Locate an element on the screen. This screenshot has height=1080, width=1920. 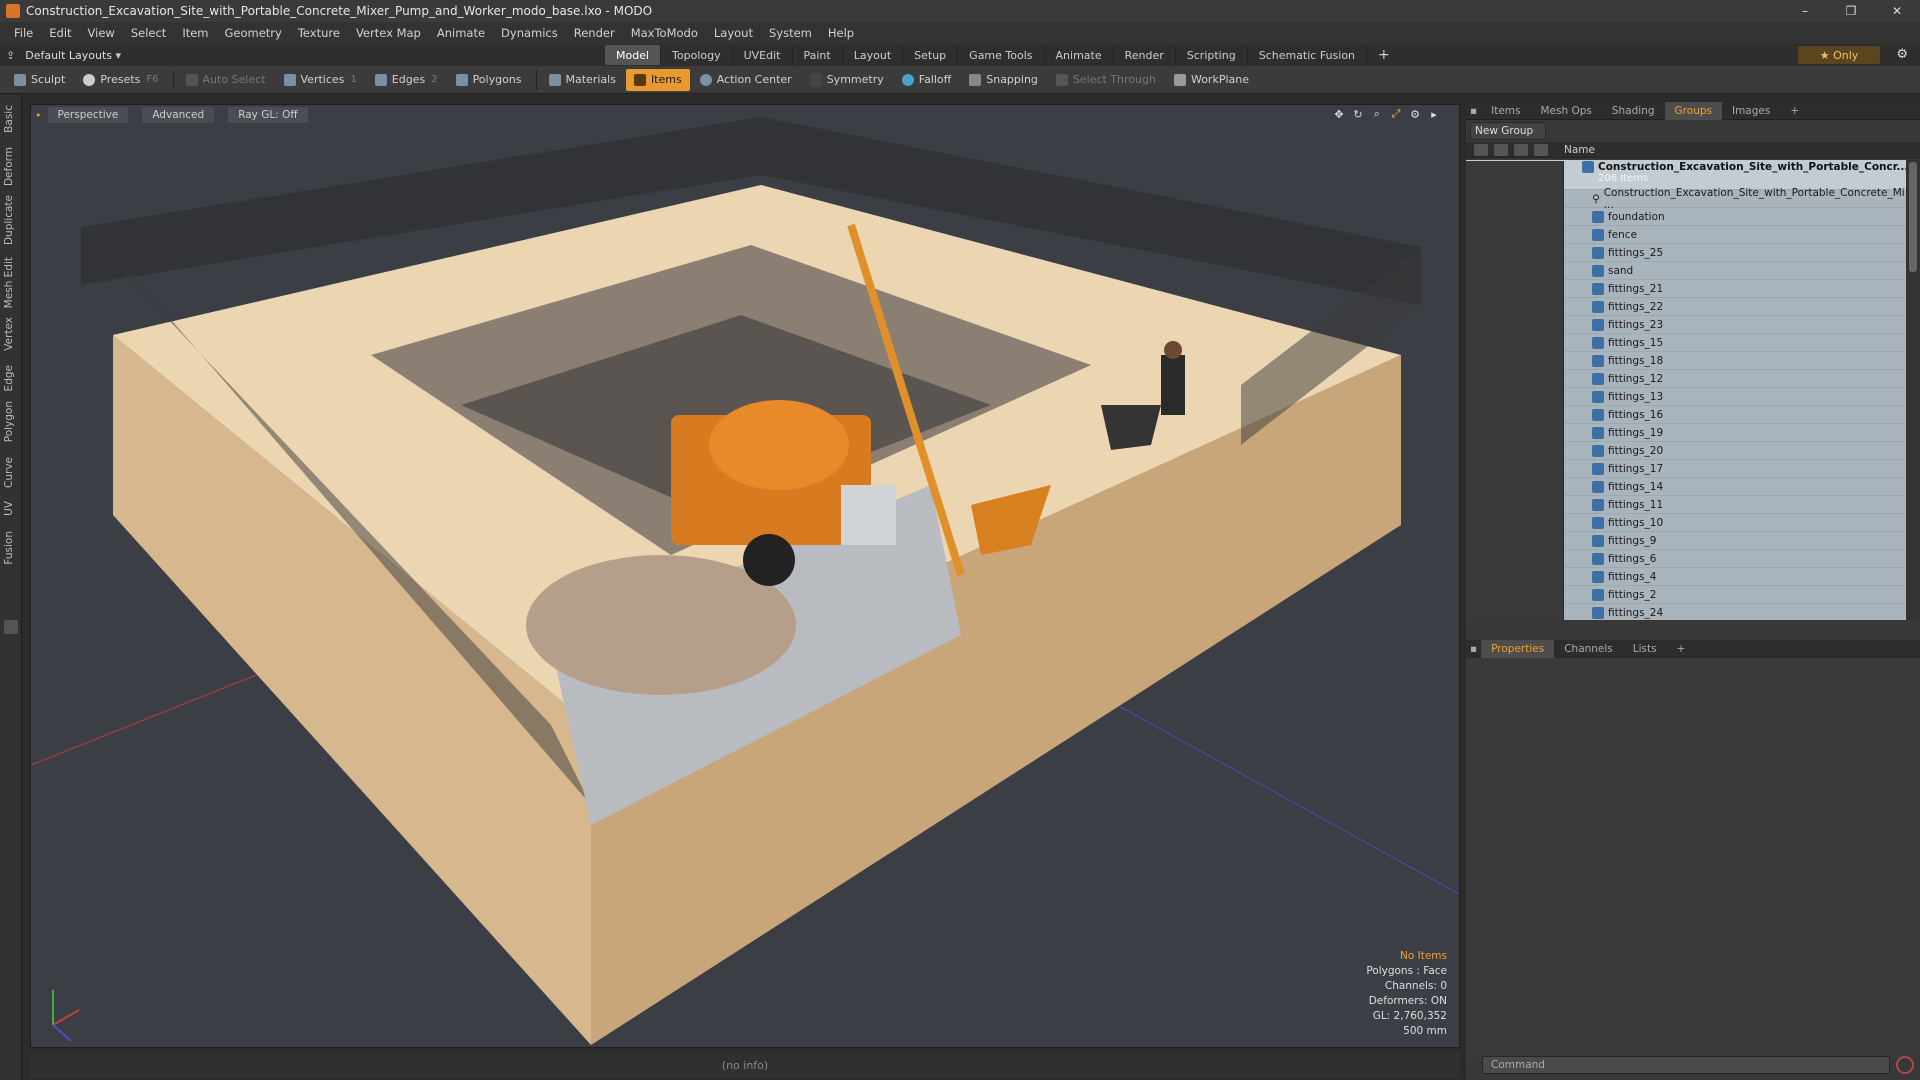
tab-lists: Lists is located at coordinates (1645, 649).